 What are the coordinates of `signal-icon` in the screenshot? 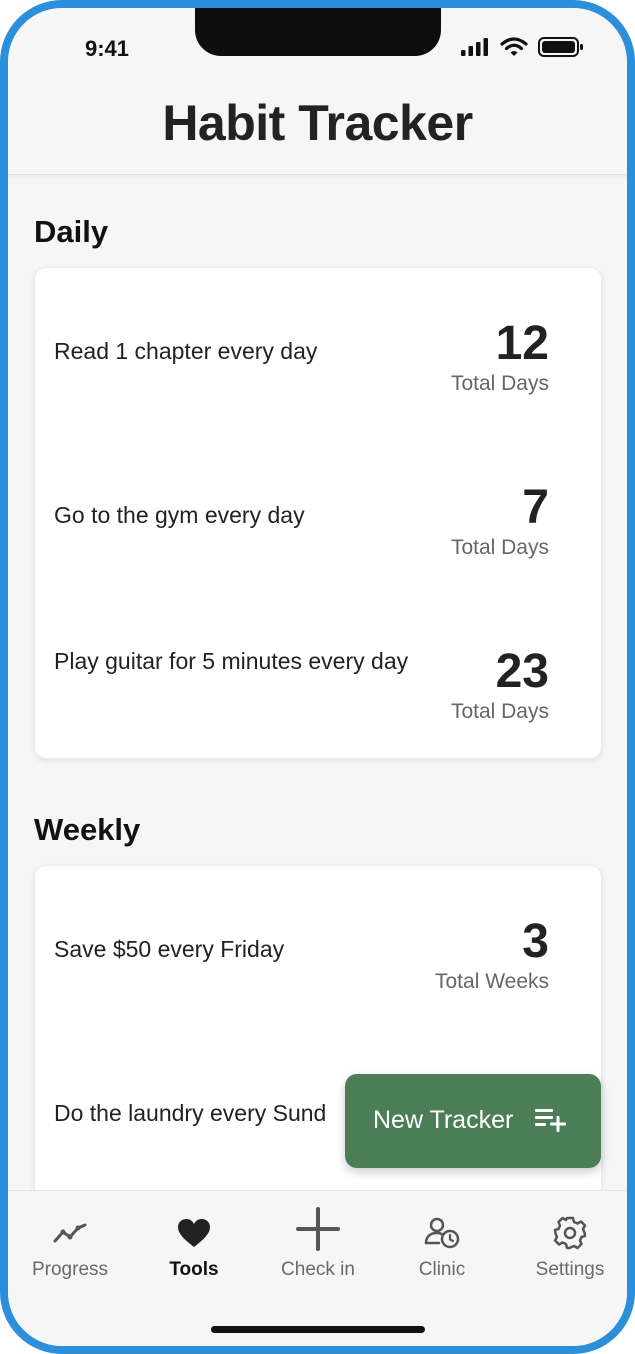 It's located at (474, 47).